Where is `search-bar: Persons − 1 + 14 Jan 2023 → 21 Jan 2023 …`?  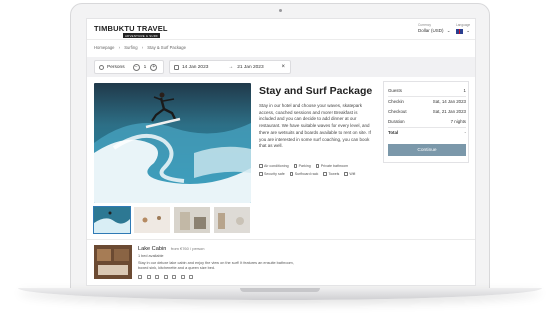
search-bar: Persons − 1 + 14 Jan 2023 → 21 Jan 2023 … is located at coordinates (281, 67).